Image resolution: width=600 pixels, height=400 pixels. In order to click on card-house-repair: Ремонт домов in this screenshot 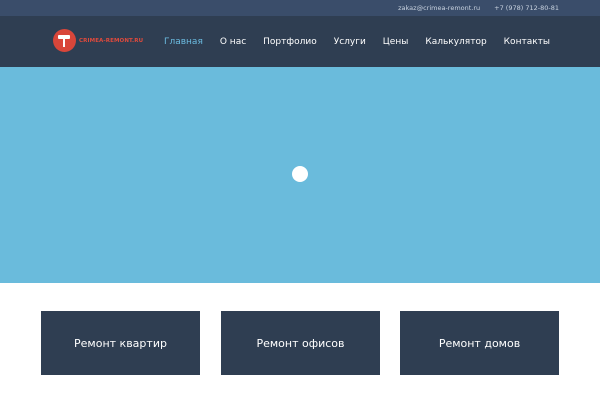, I will do `click(479, 343)`.